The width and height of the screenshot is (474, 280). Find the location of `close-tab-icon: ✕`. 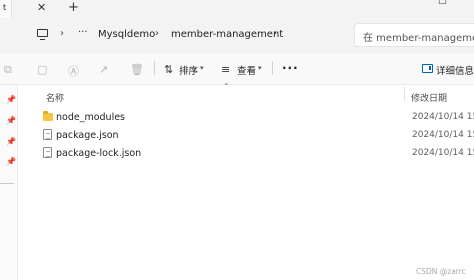

close-tab-icon: ✕ is located at coordinates (41, 7).